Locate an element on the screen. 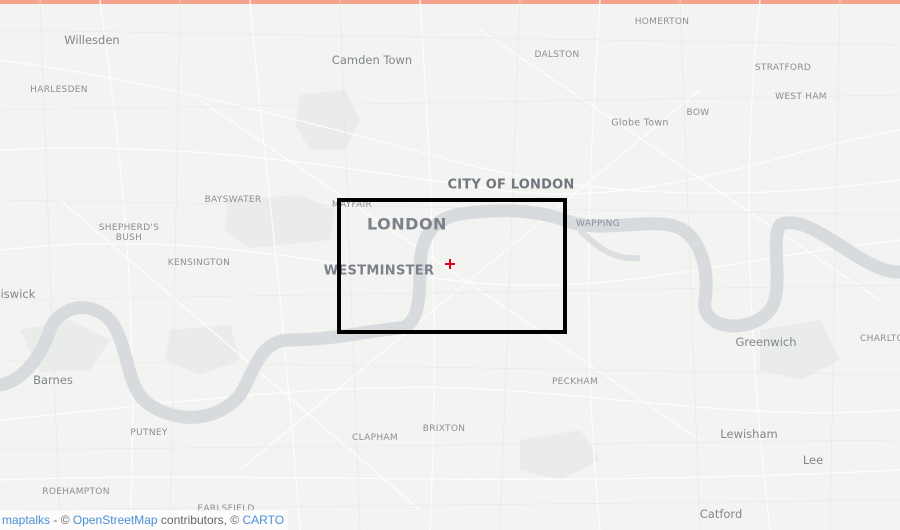 The height and width of the screenshot is (530, 900). label-clapham: CLAPHAM is located at coordinates (375, 438).